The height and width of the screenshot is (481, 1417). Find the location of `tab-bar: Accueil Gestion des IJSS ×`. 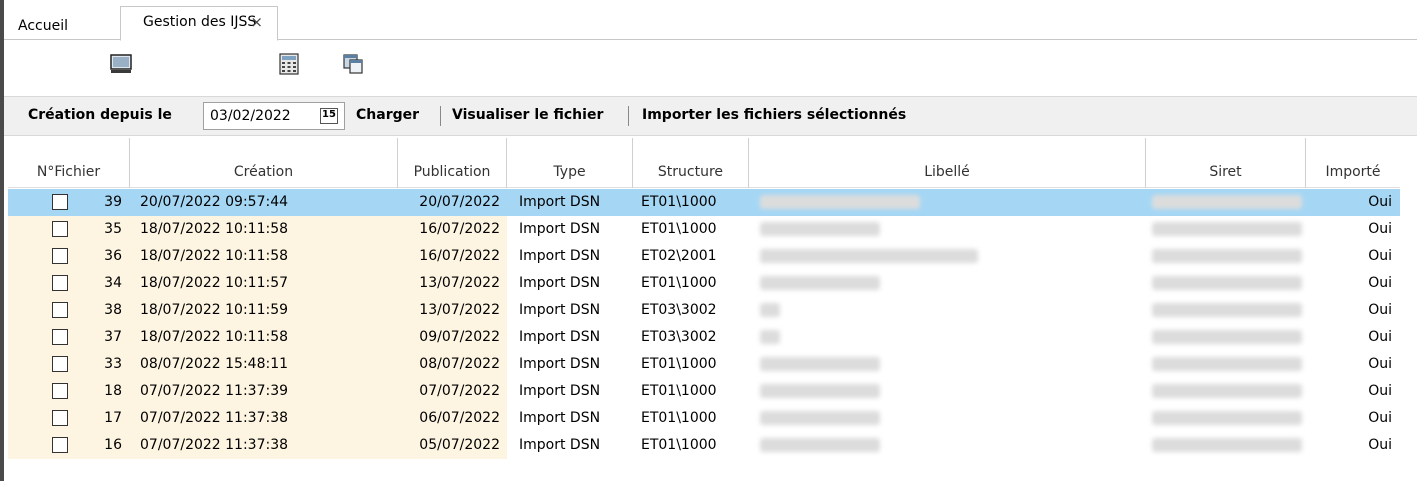

tab-bar: Accueil Gestion des IJSS × is located at coordinates (710, 20).